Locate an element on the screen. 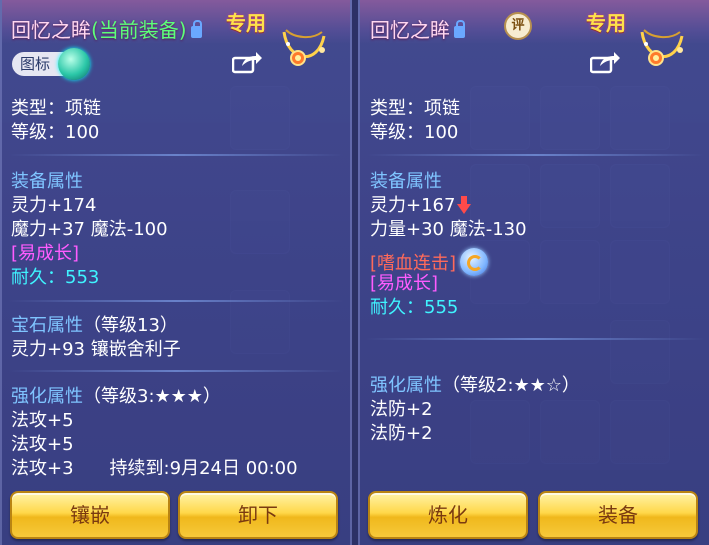 The image size is (709, 545). emblem-label: 图标 is located at coordinates (35, 64).